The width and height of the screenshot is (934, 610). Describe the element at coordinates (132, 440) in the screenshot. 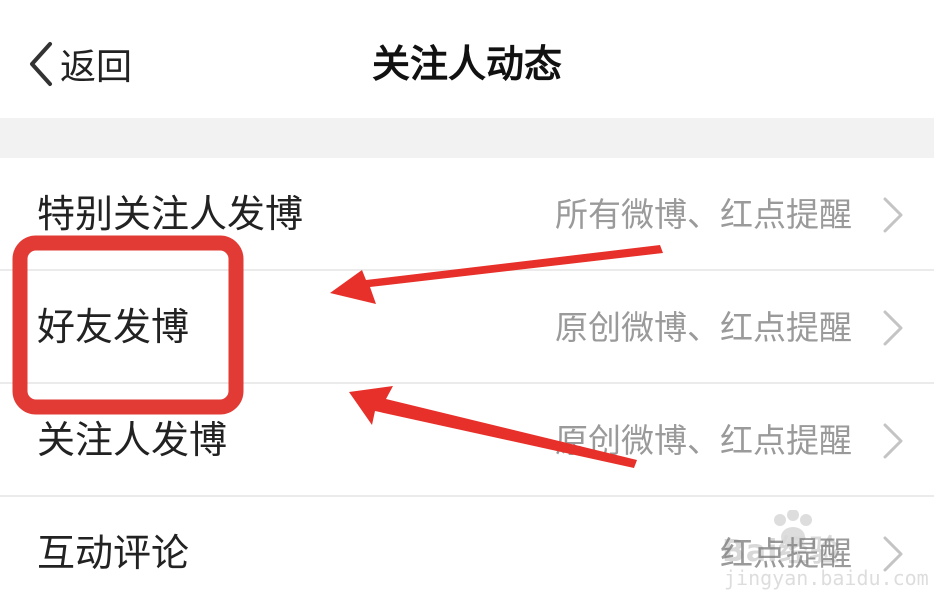

I see `row-label: 关注人发博` at that location.